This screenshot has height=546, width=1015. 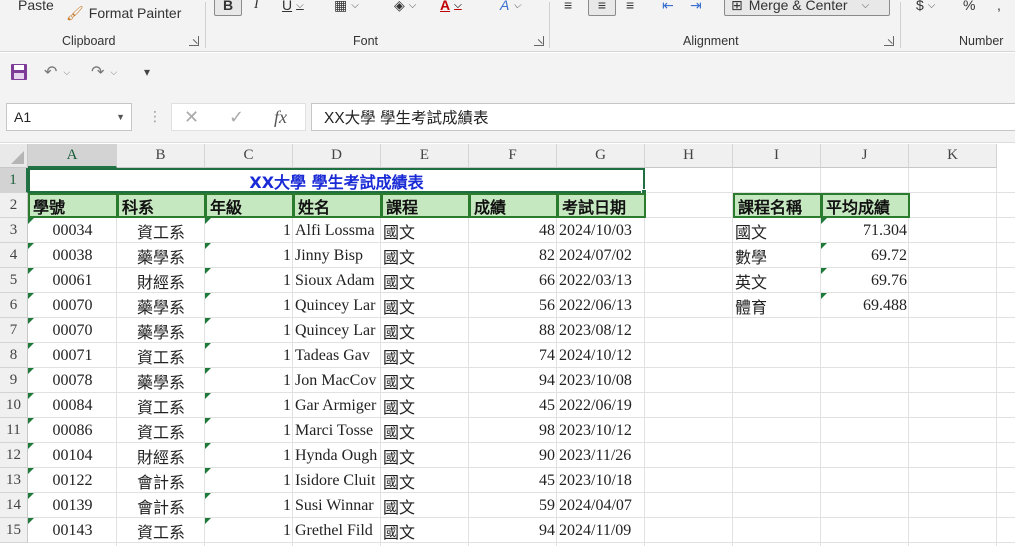 What do you see at coordinates (425, 156) in the screenshot?
I see `column-header-e: E` at bounding box center [425, 156].